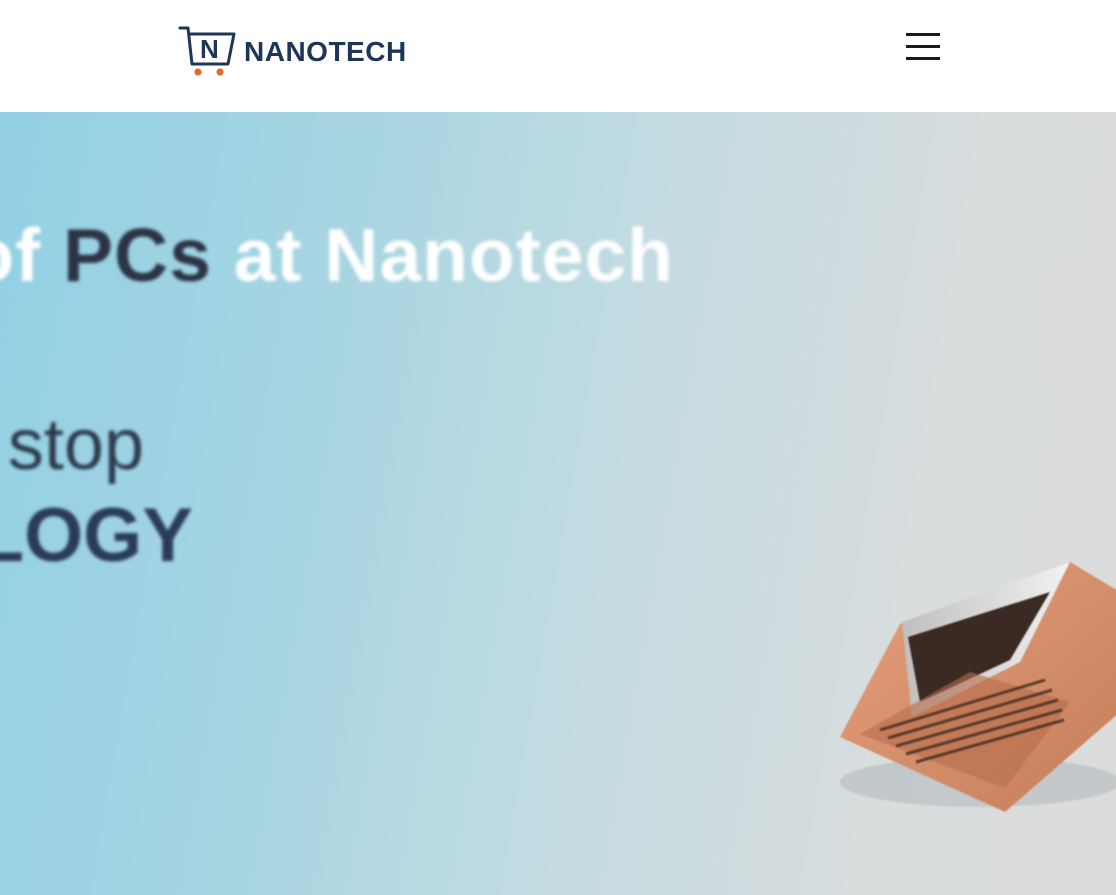  What do you see at coordinates (442, 255) in the screenshot?
I see `hero-headline-part-3: at Nanotech` at bounding box center [442, 255].